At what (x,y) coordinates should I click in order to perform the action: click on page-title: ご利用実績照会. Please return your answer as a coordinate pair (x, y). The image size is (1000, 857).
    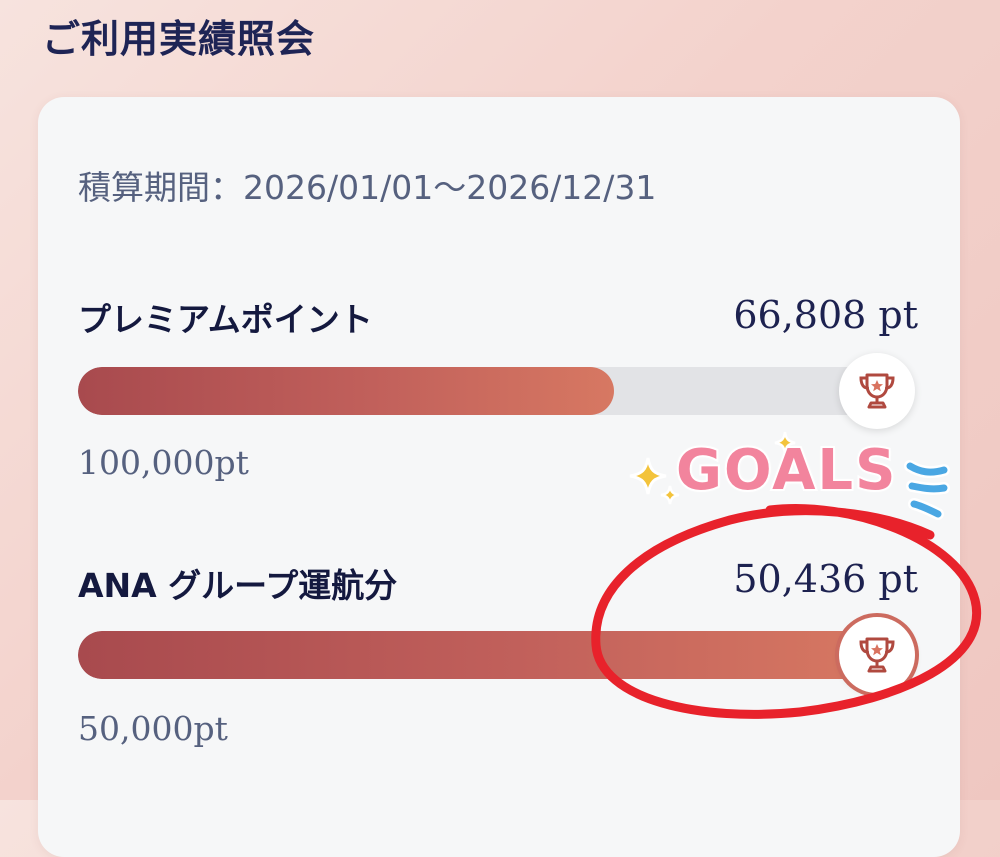
    Looking at the image, I should click on (179, 39).